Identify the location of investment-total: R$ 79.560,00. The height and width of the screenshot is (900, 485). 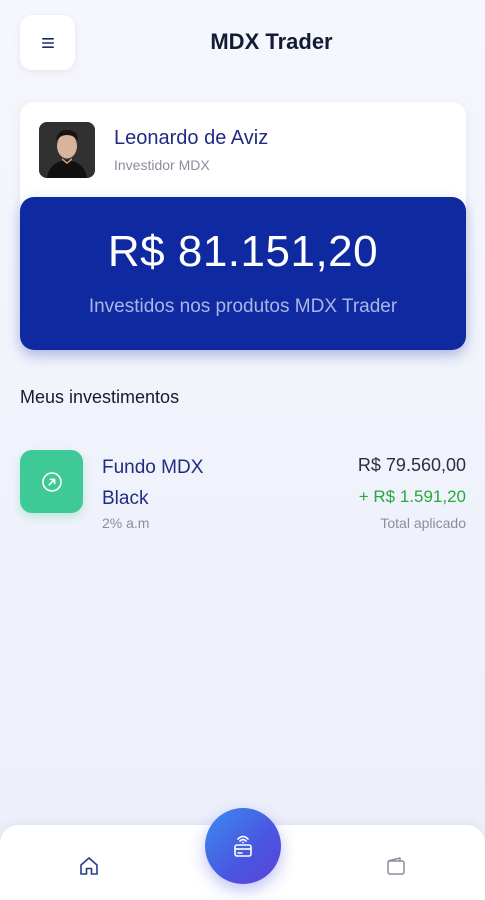
(411, 465).